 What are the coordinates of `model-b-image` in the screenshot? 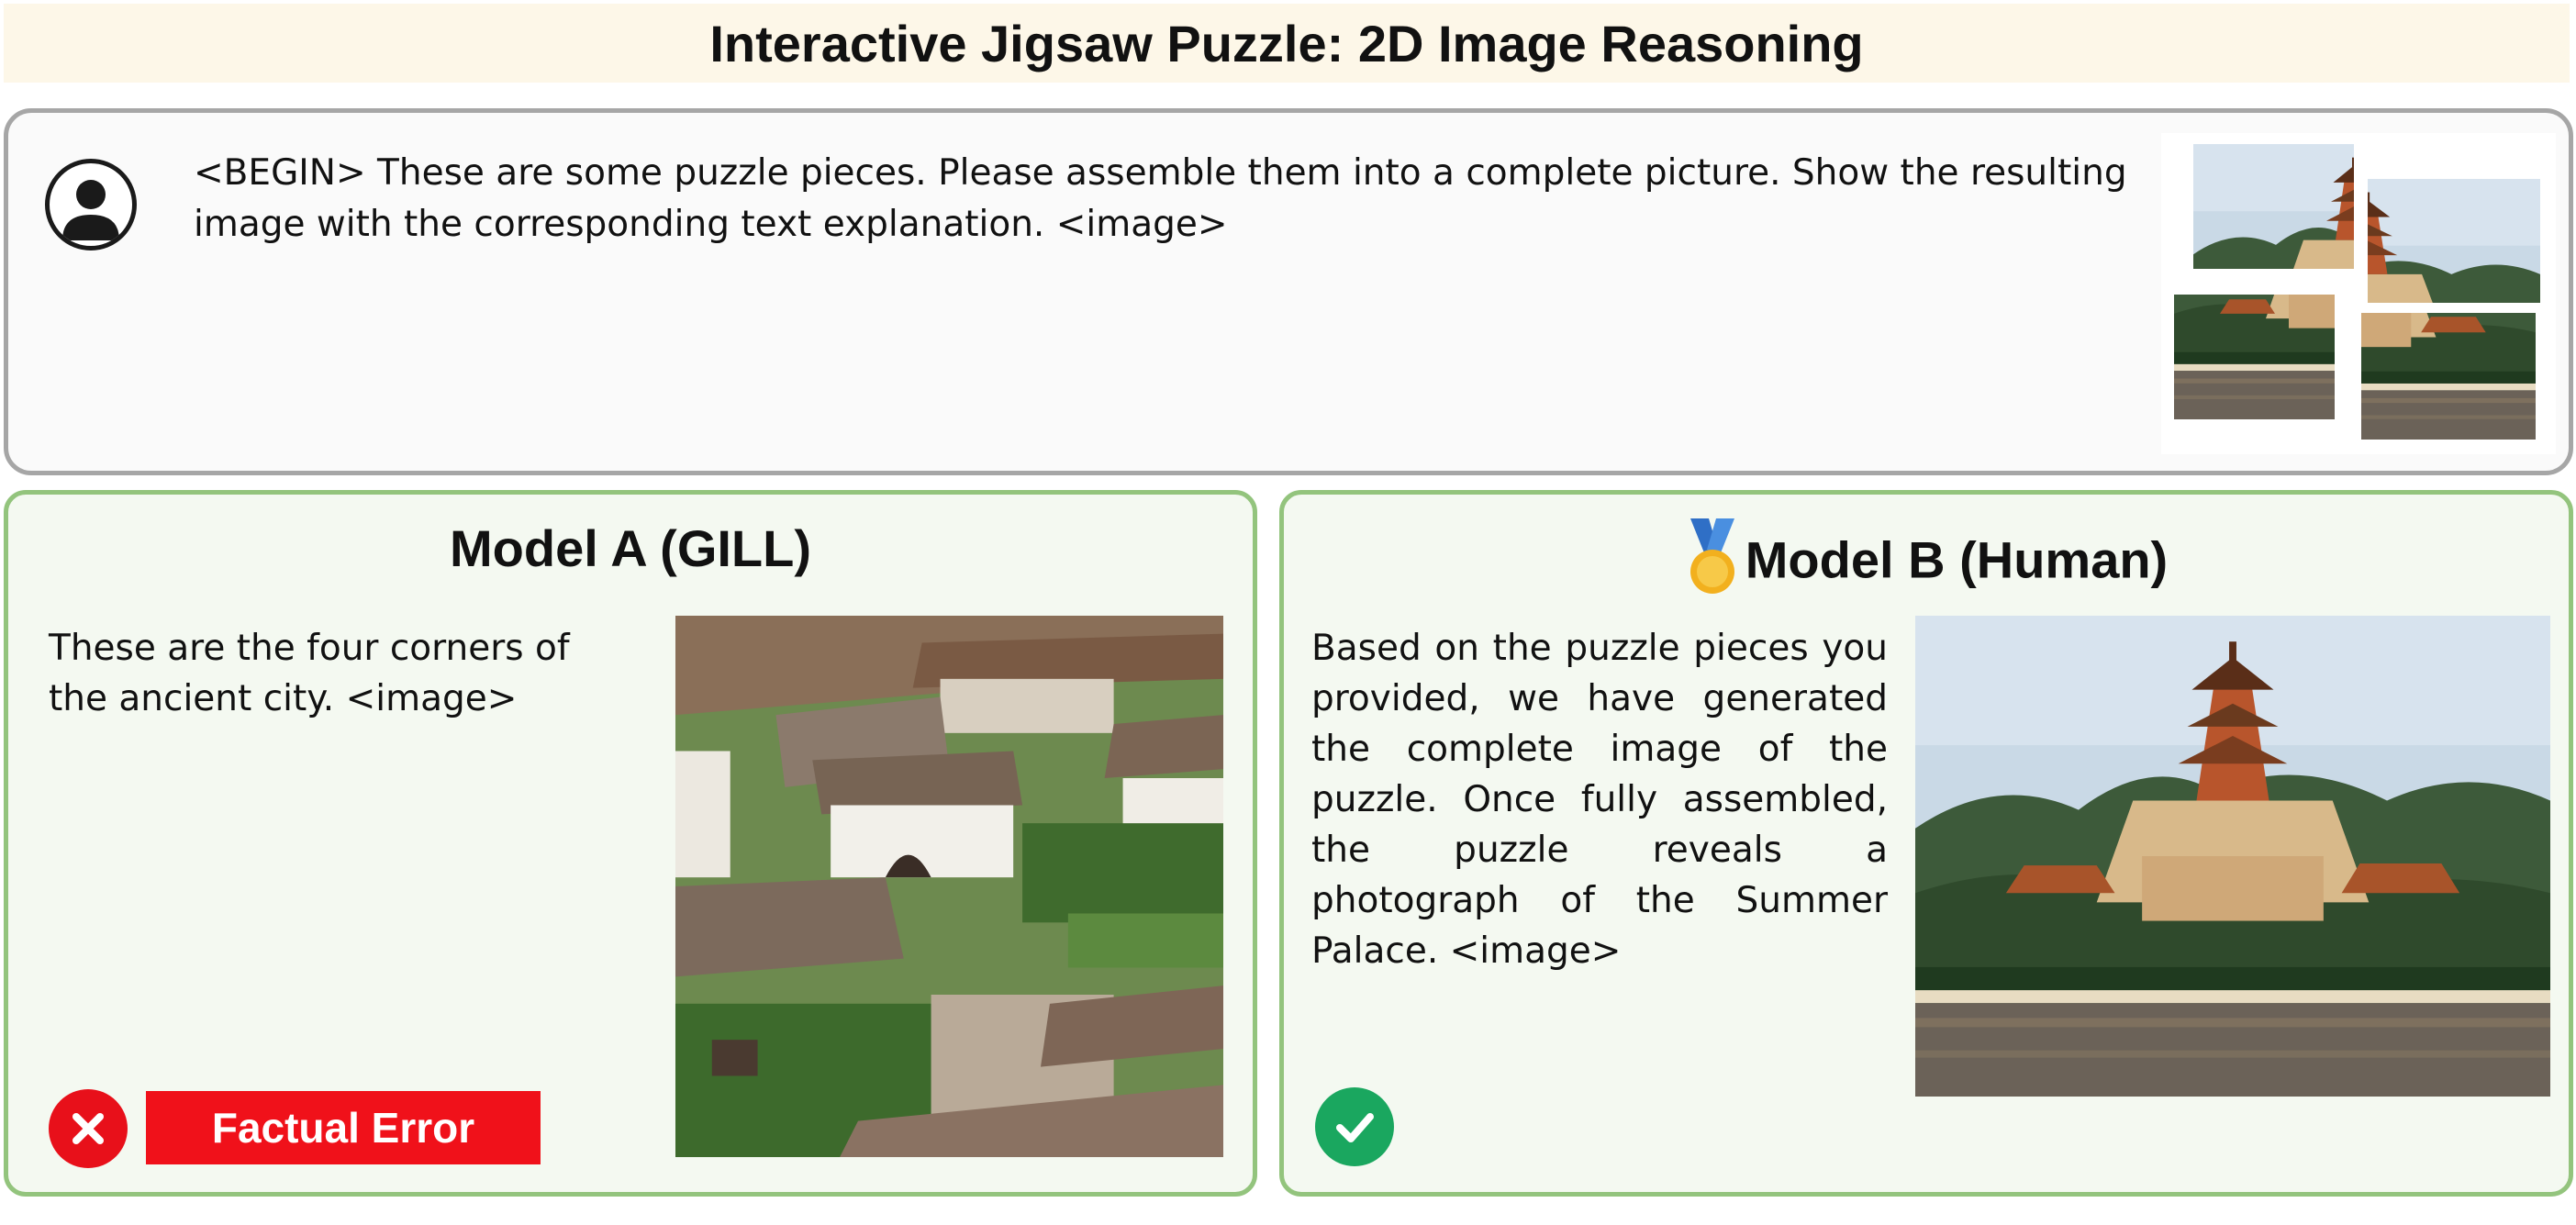 It's located at (2232, 856).